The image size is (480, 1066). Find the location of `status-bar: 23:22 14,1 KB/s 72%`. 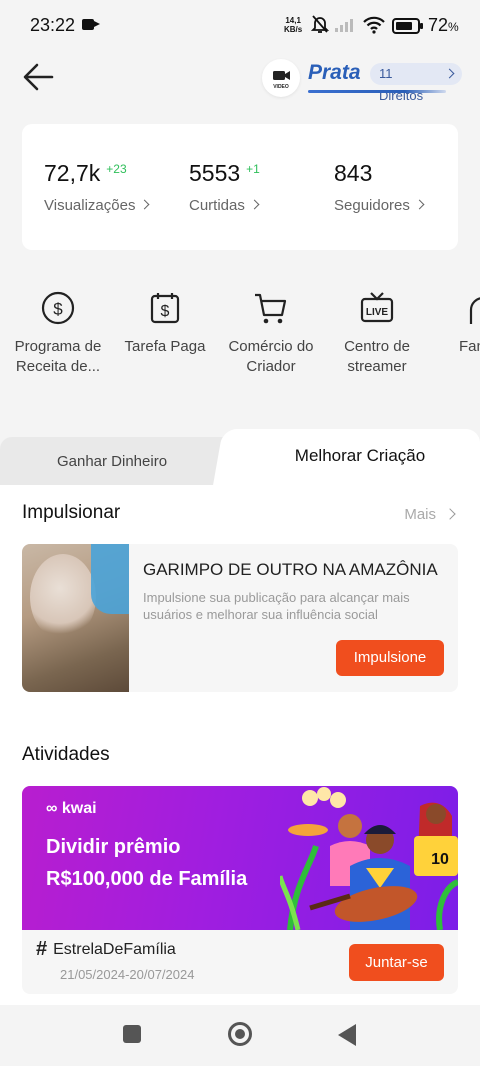

status-bar: 23:22 14,1 KB/s 72% is located at coordinates (240, 26).